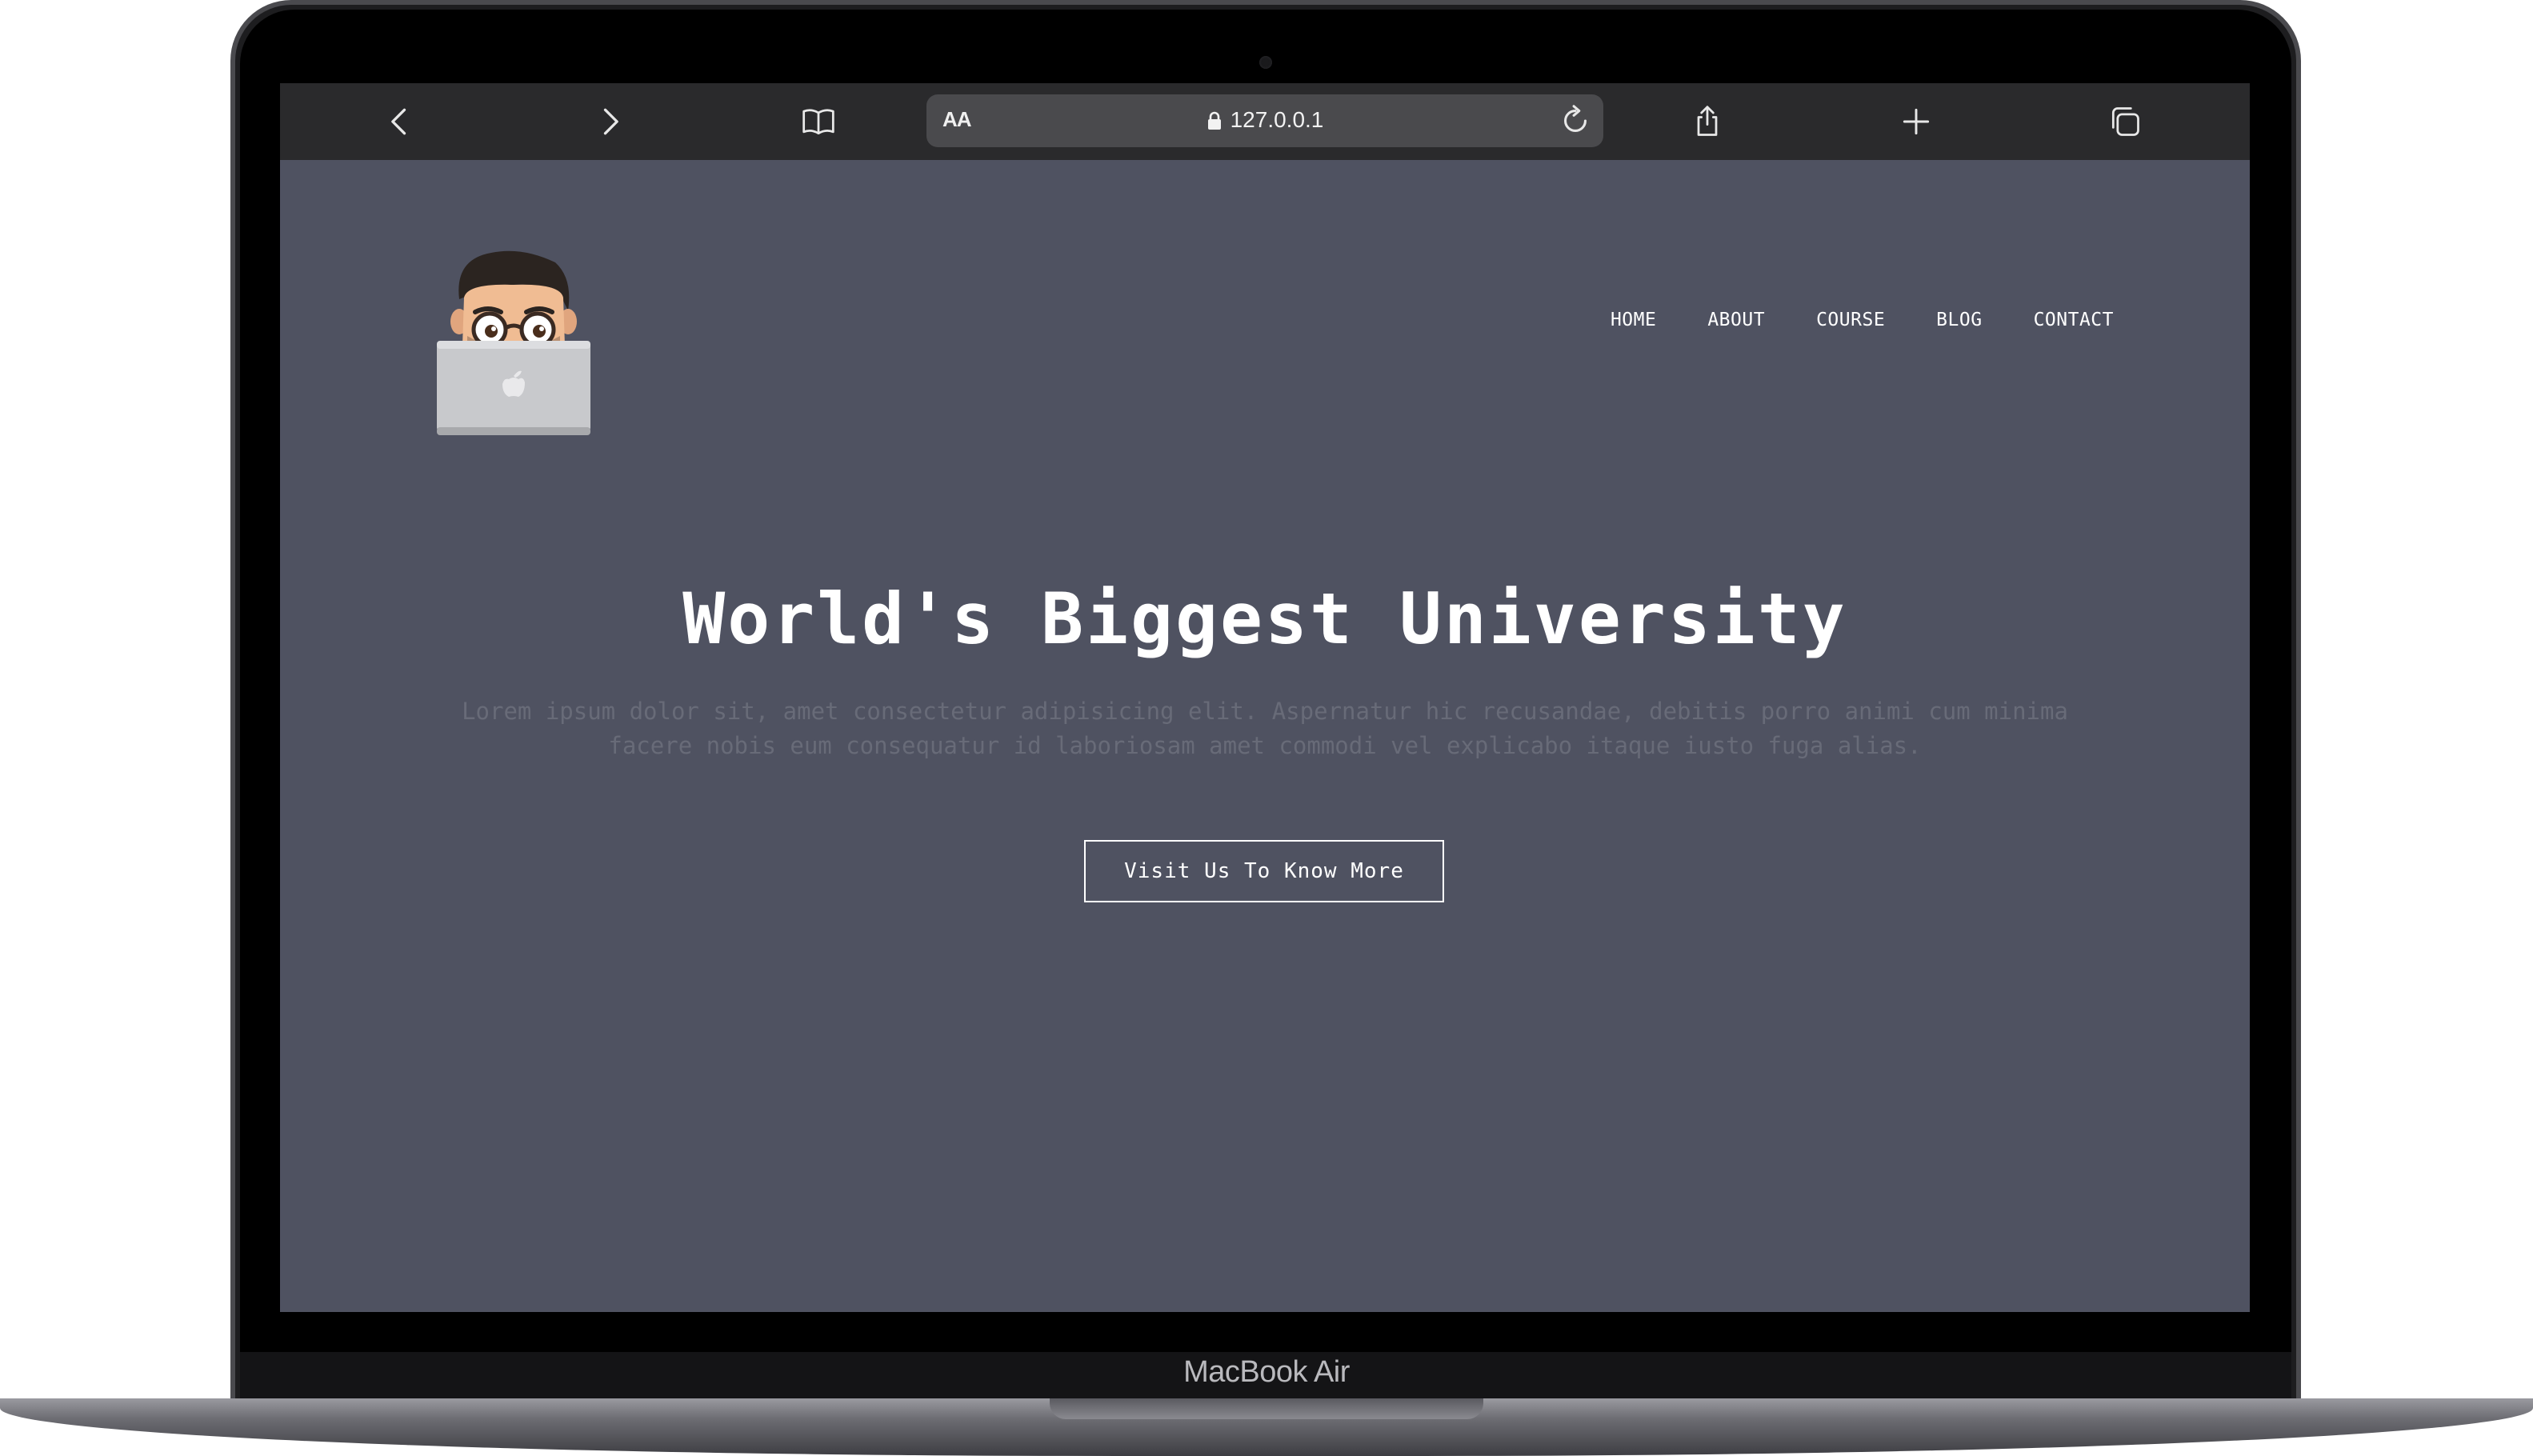 Image resolution: width=2533 pixels, height=1456 pixels. I want to click on address-bar: AA 127.0.0.1, so click(1264, 120).